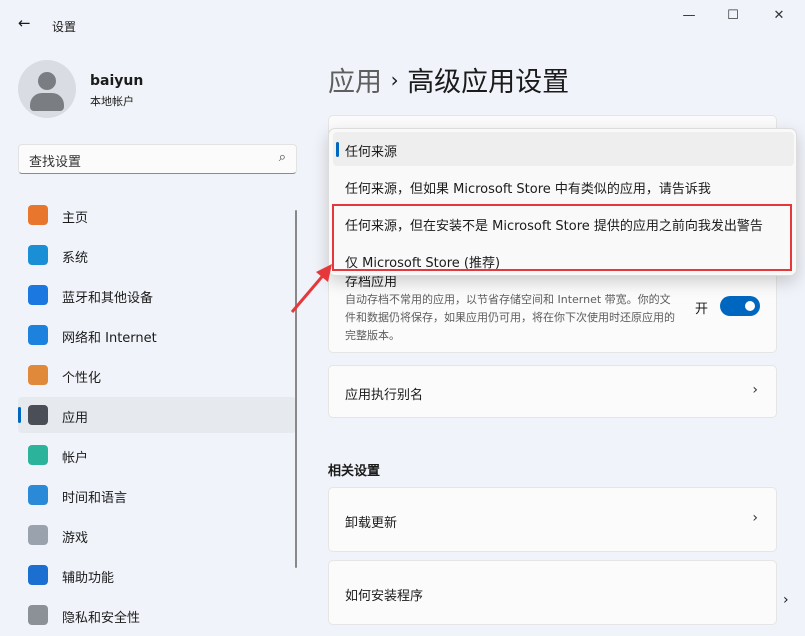 The width and height of the screenshot is (805, 636). What do you see at coordinates (488, 82) in the screenshot?
I see `page-title: 高级应用设置` at bounding box center [488, 82].